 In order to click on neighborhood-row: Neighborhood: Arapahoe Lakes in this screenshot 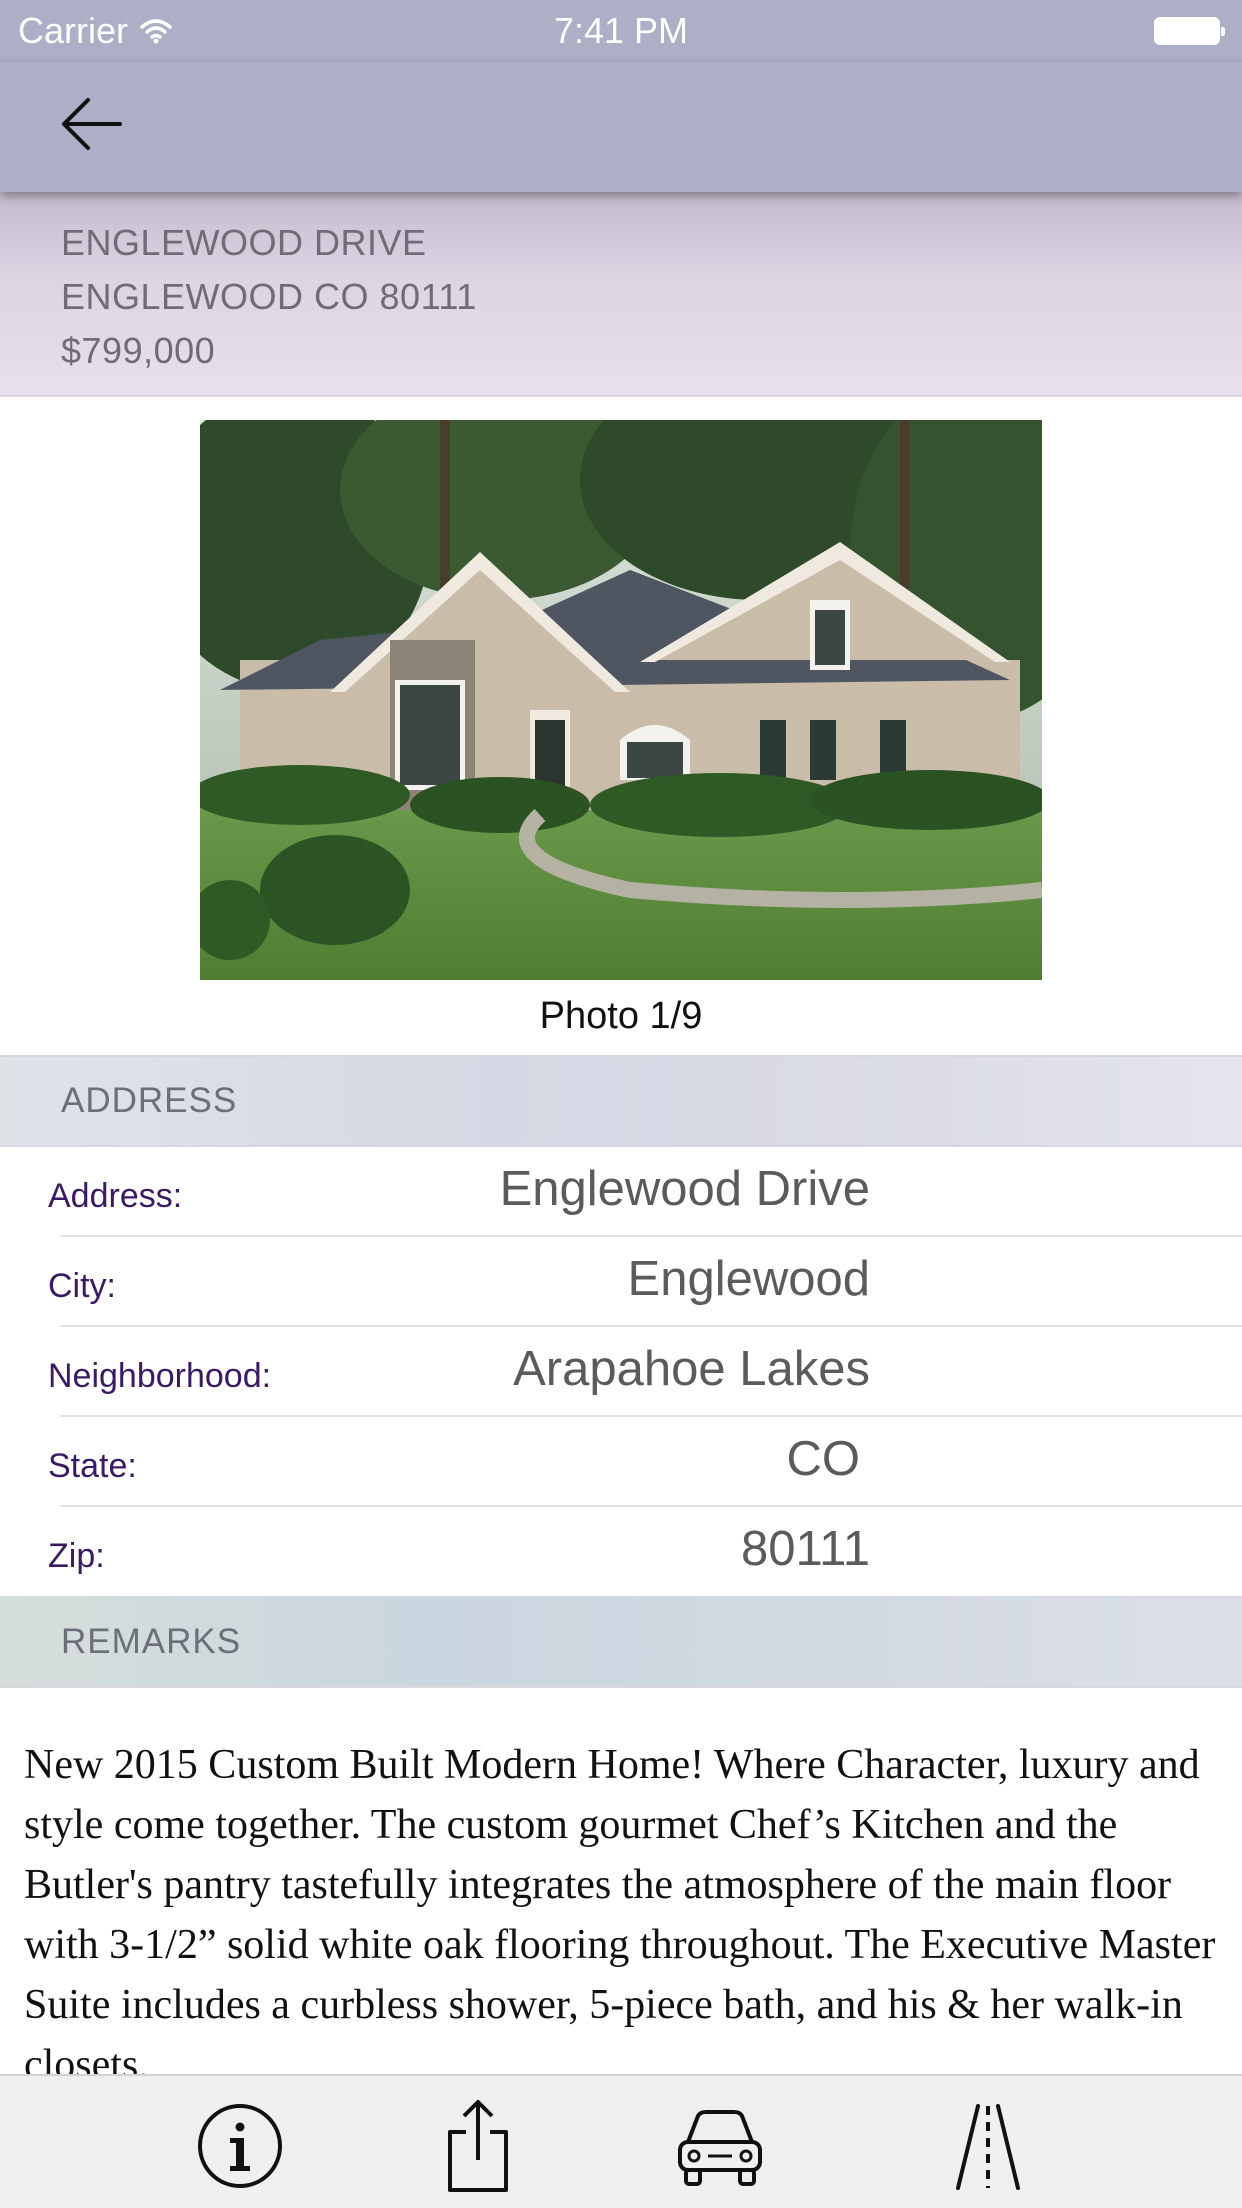, I will do `click(621, 1372)`.